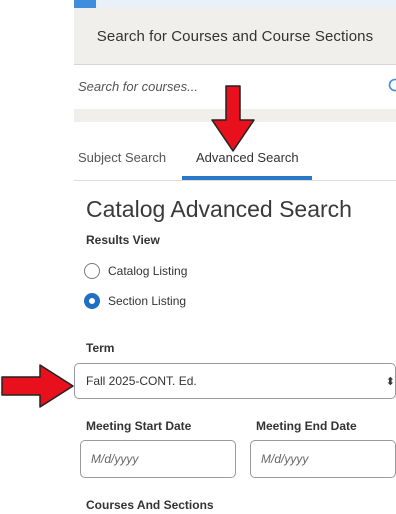  I want to click on red-arrow-right-icon, so click(37, 386).